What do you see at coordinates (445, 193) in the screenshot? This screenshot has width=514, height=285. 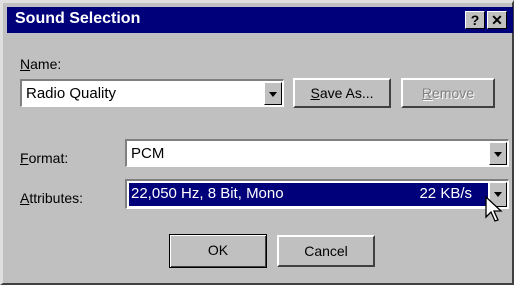 I see `attributes-size: 22 KB/s` at bounding box center [445, 193].